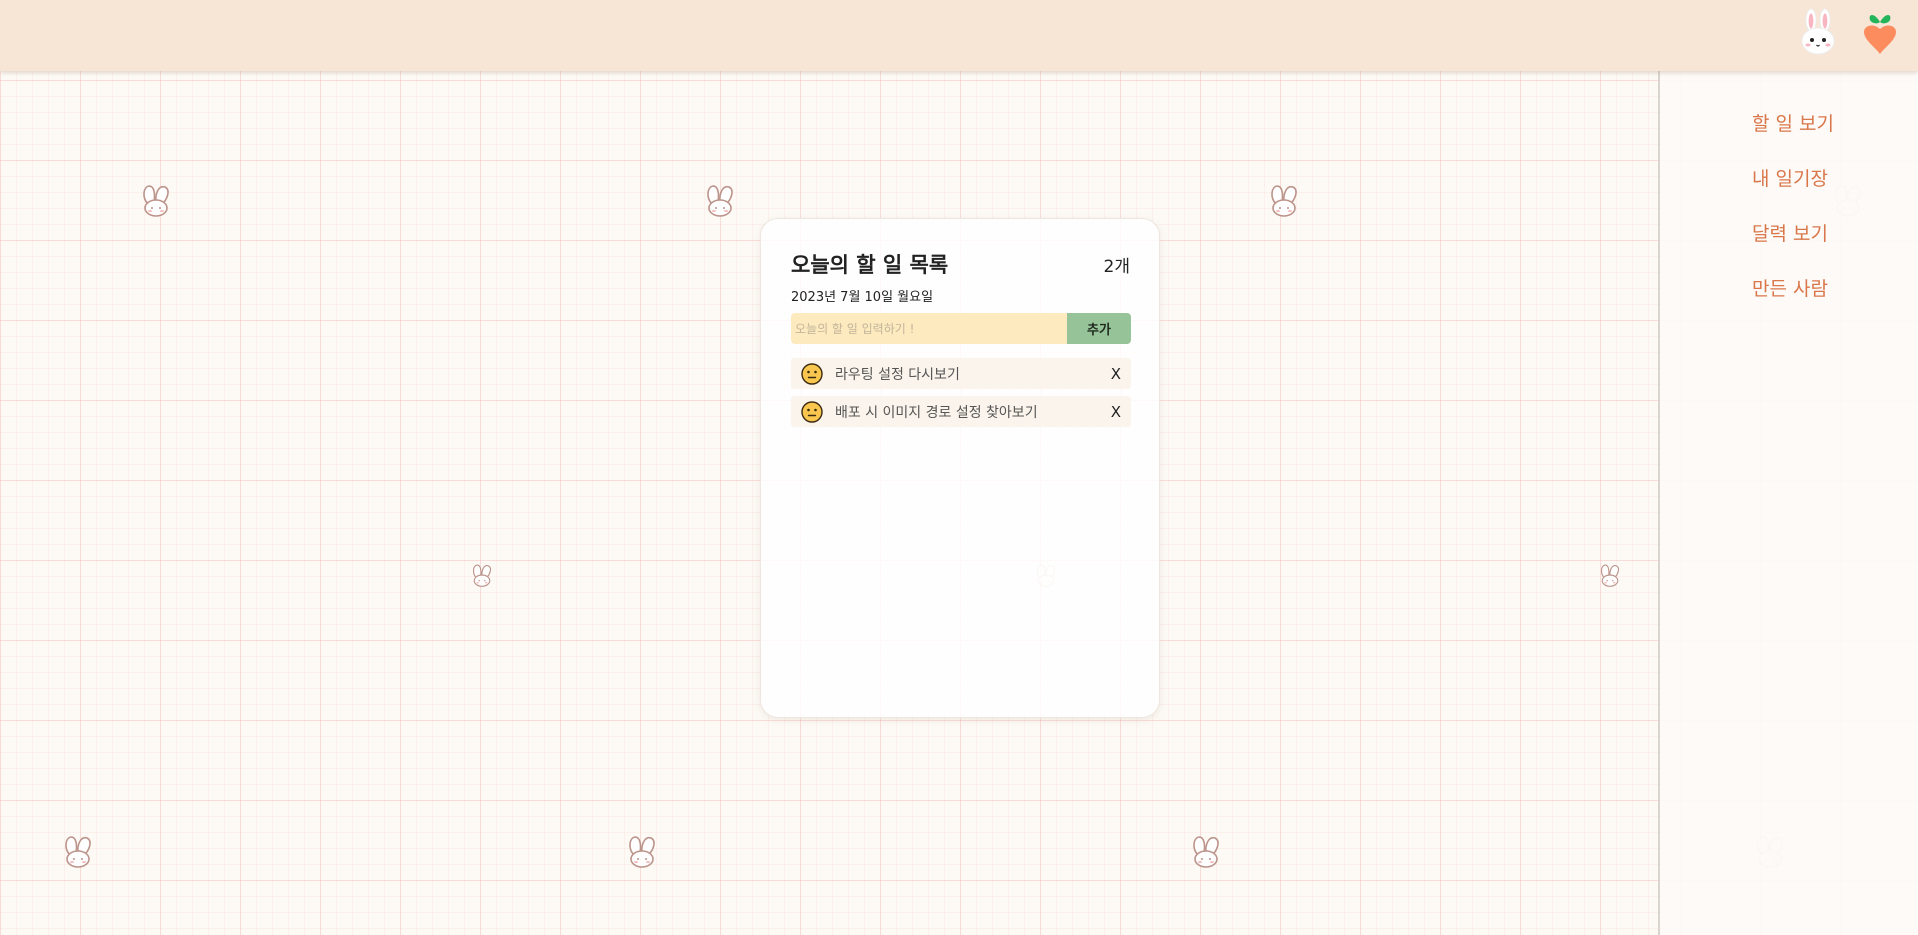 The width and height of the screenshot is (1918, 935). I want to click on add-todo-form: 추가, so click(961, 328).